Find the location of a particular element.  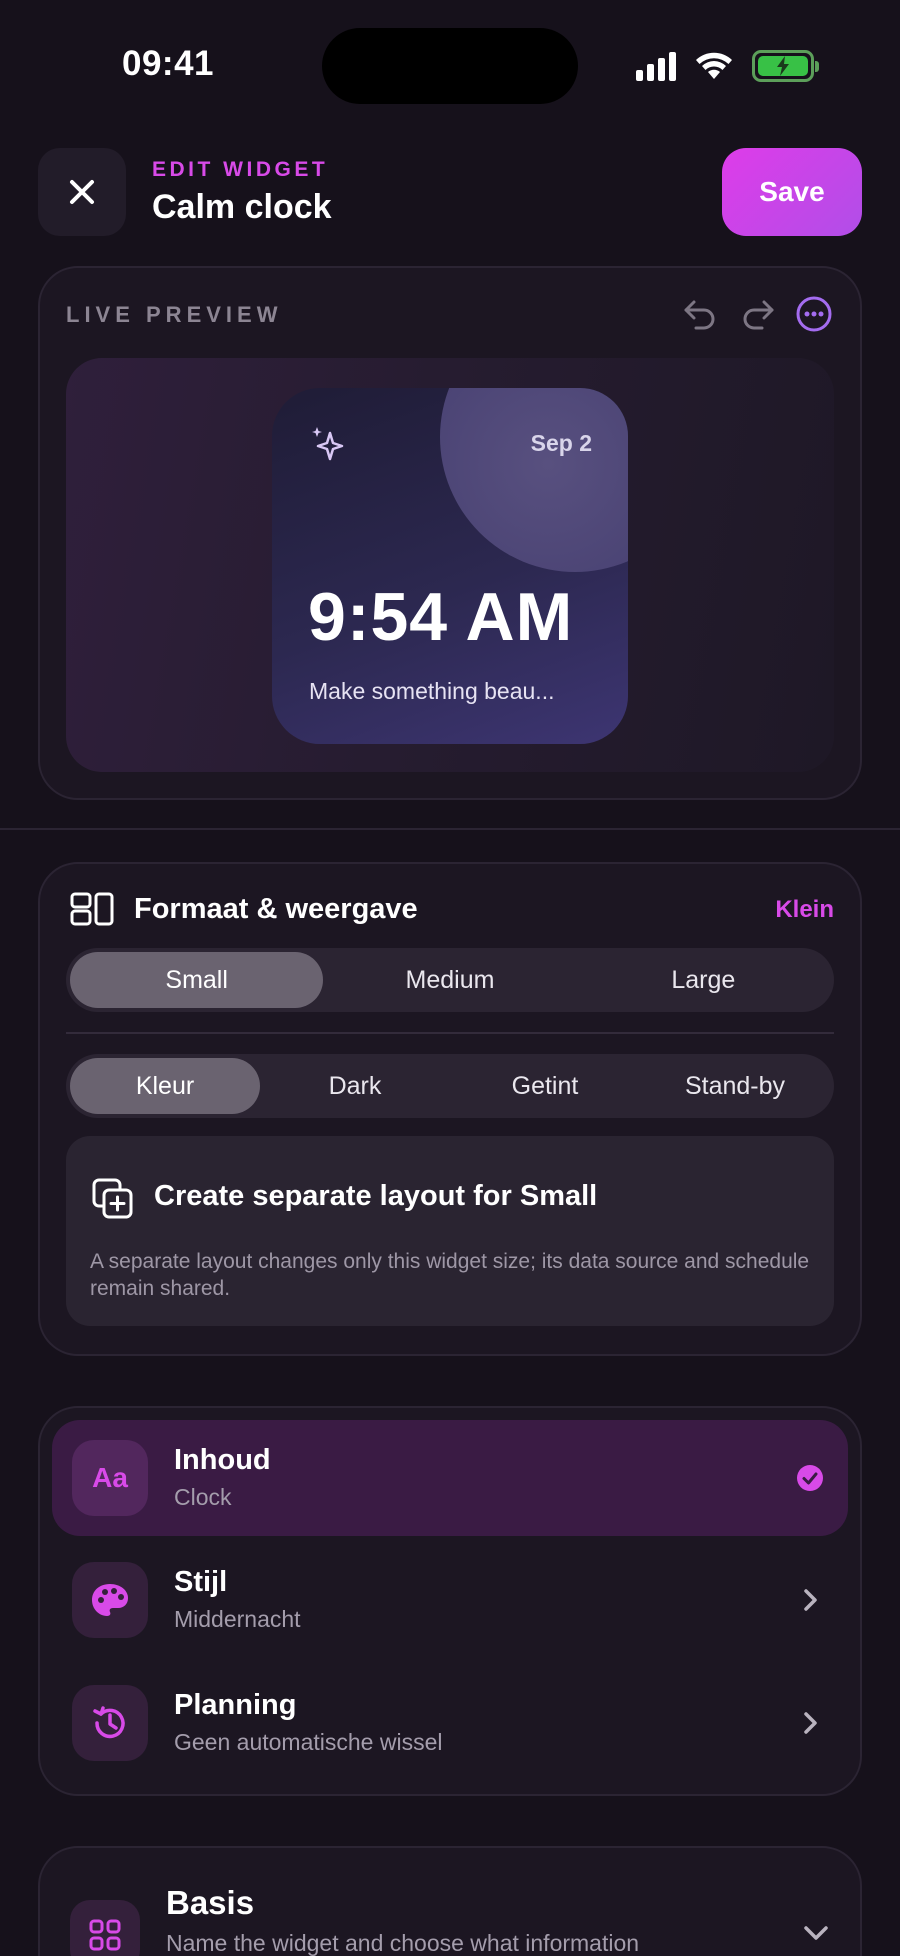

undo-button is located at coordinates (700, 314).